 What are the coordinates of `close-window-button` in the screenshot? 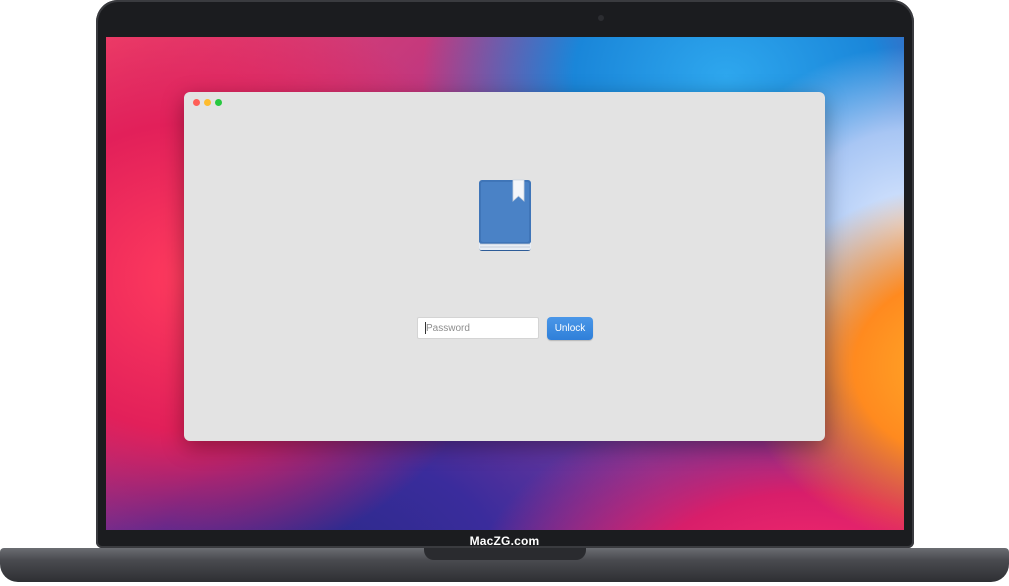 It's located at (196, 102).